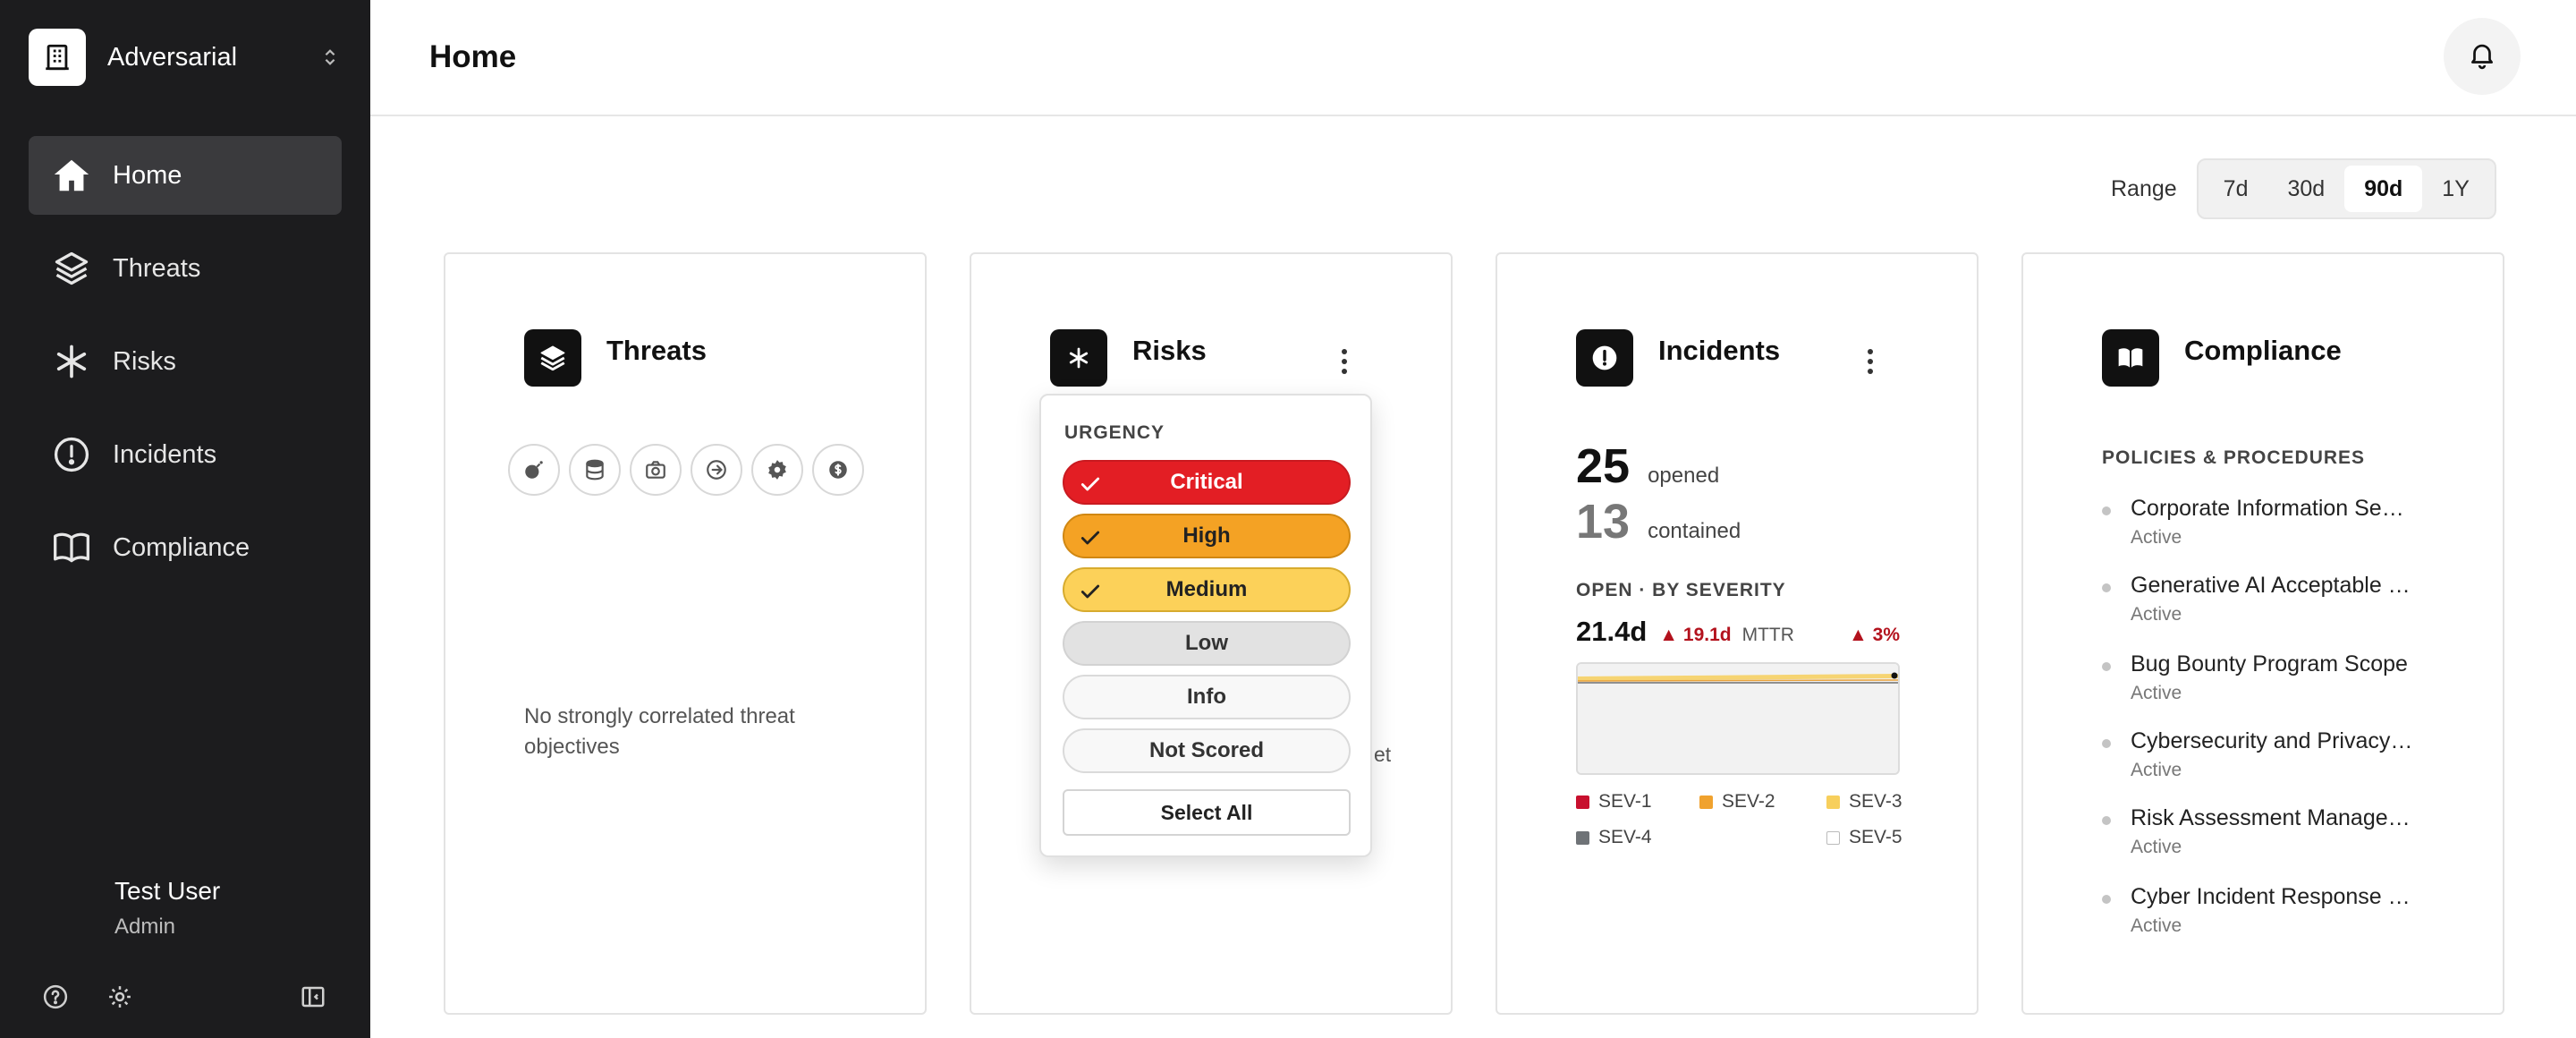  I want to click on urgency-option-info: Info, so click(1207, 697).